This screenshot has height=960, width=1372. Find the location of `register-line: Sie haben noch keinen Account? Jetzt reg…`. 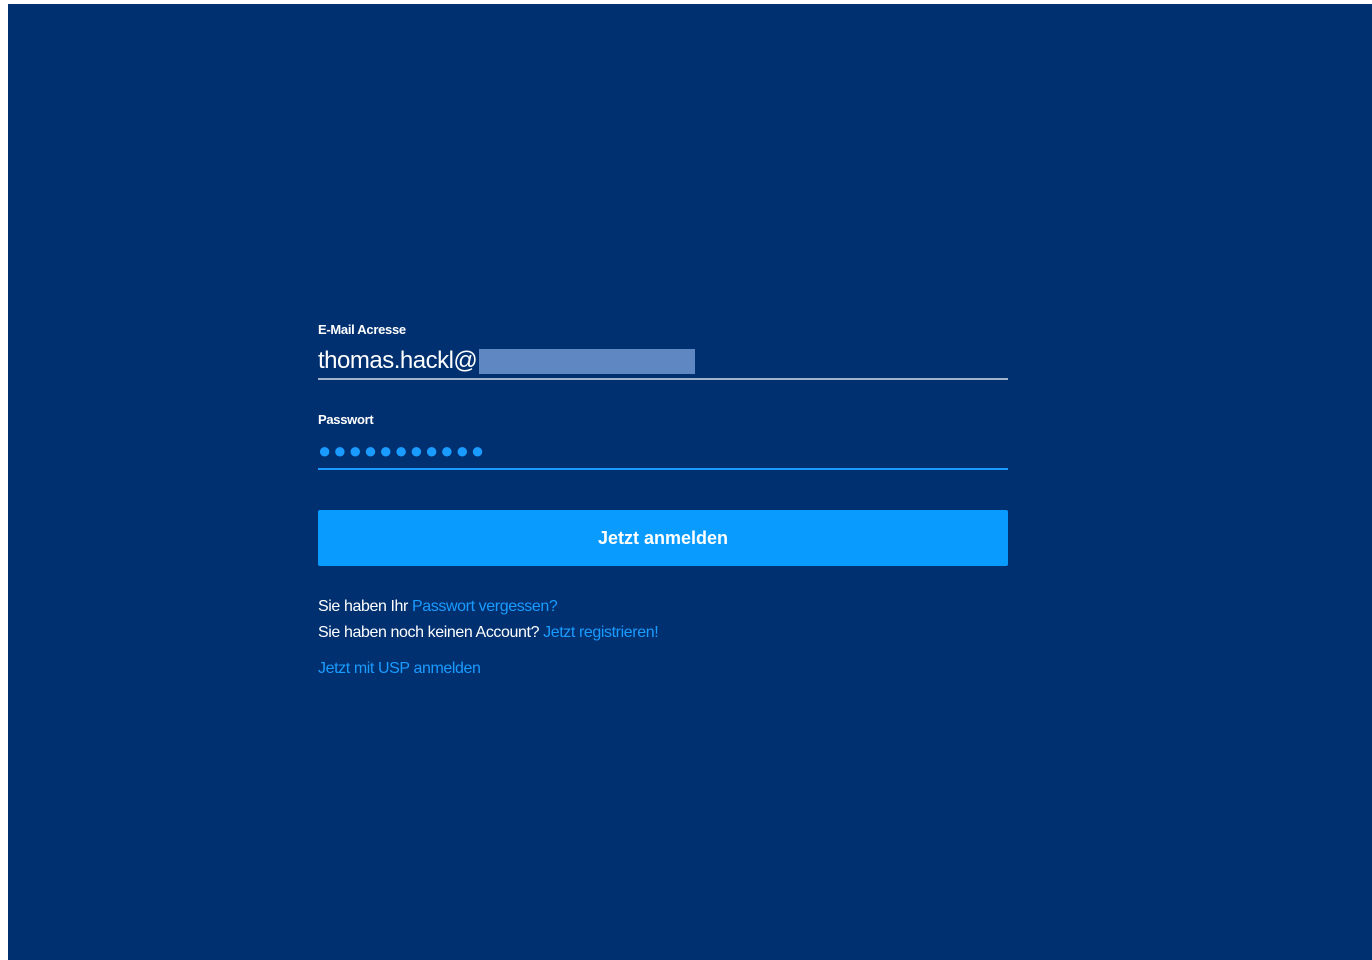

register-line: Sie haben noch keinen Account? Jetzt reg… is located at coordinates (663, 633).